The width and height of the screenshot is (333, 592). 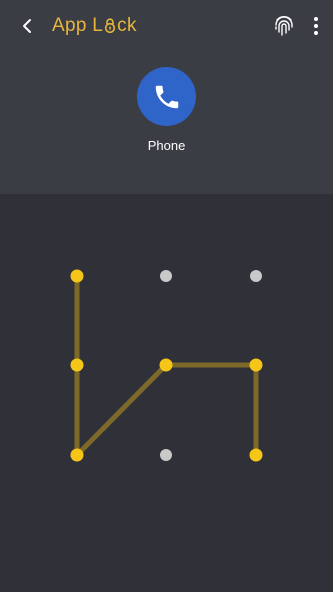 What do you see at coordinates (166, 145) in the screenshot?
I see `app-name-label: Phone` at bounding box center [166, 145].